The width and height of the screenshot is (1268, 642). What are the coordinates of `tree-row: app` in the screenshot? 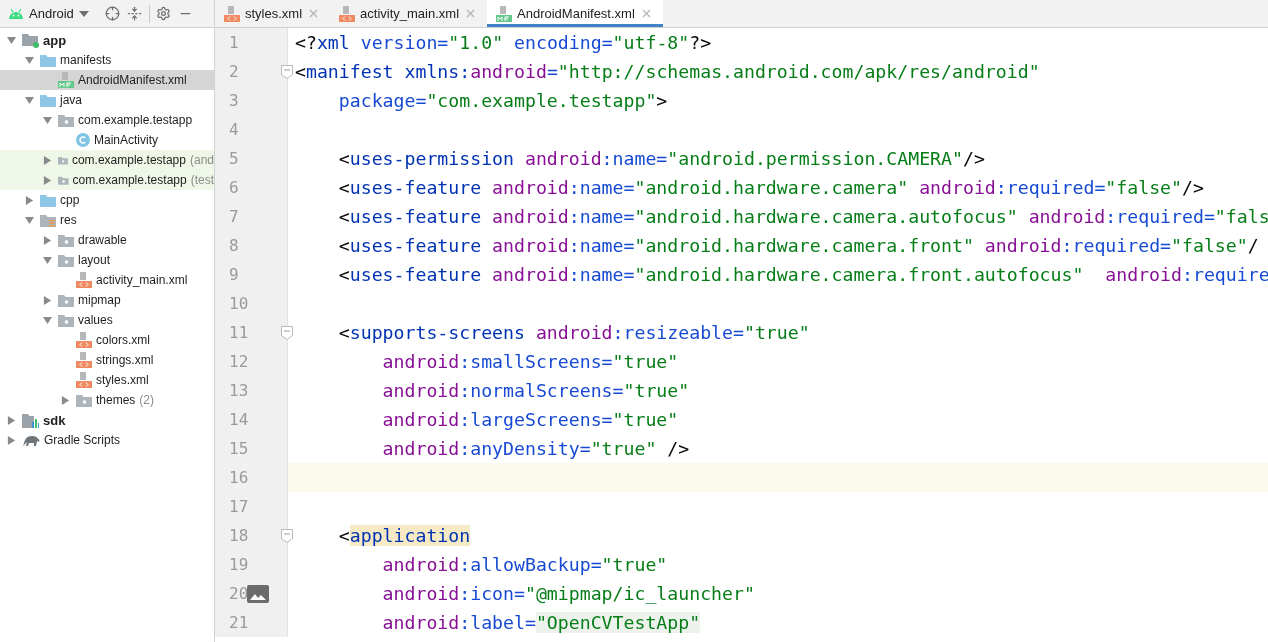 It's located at (107, 40).